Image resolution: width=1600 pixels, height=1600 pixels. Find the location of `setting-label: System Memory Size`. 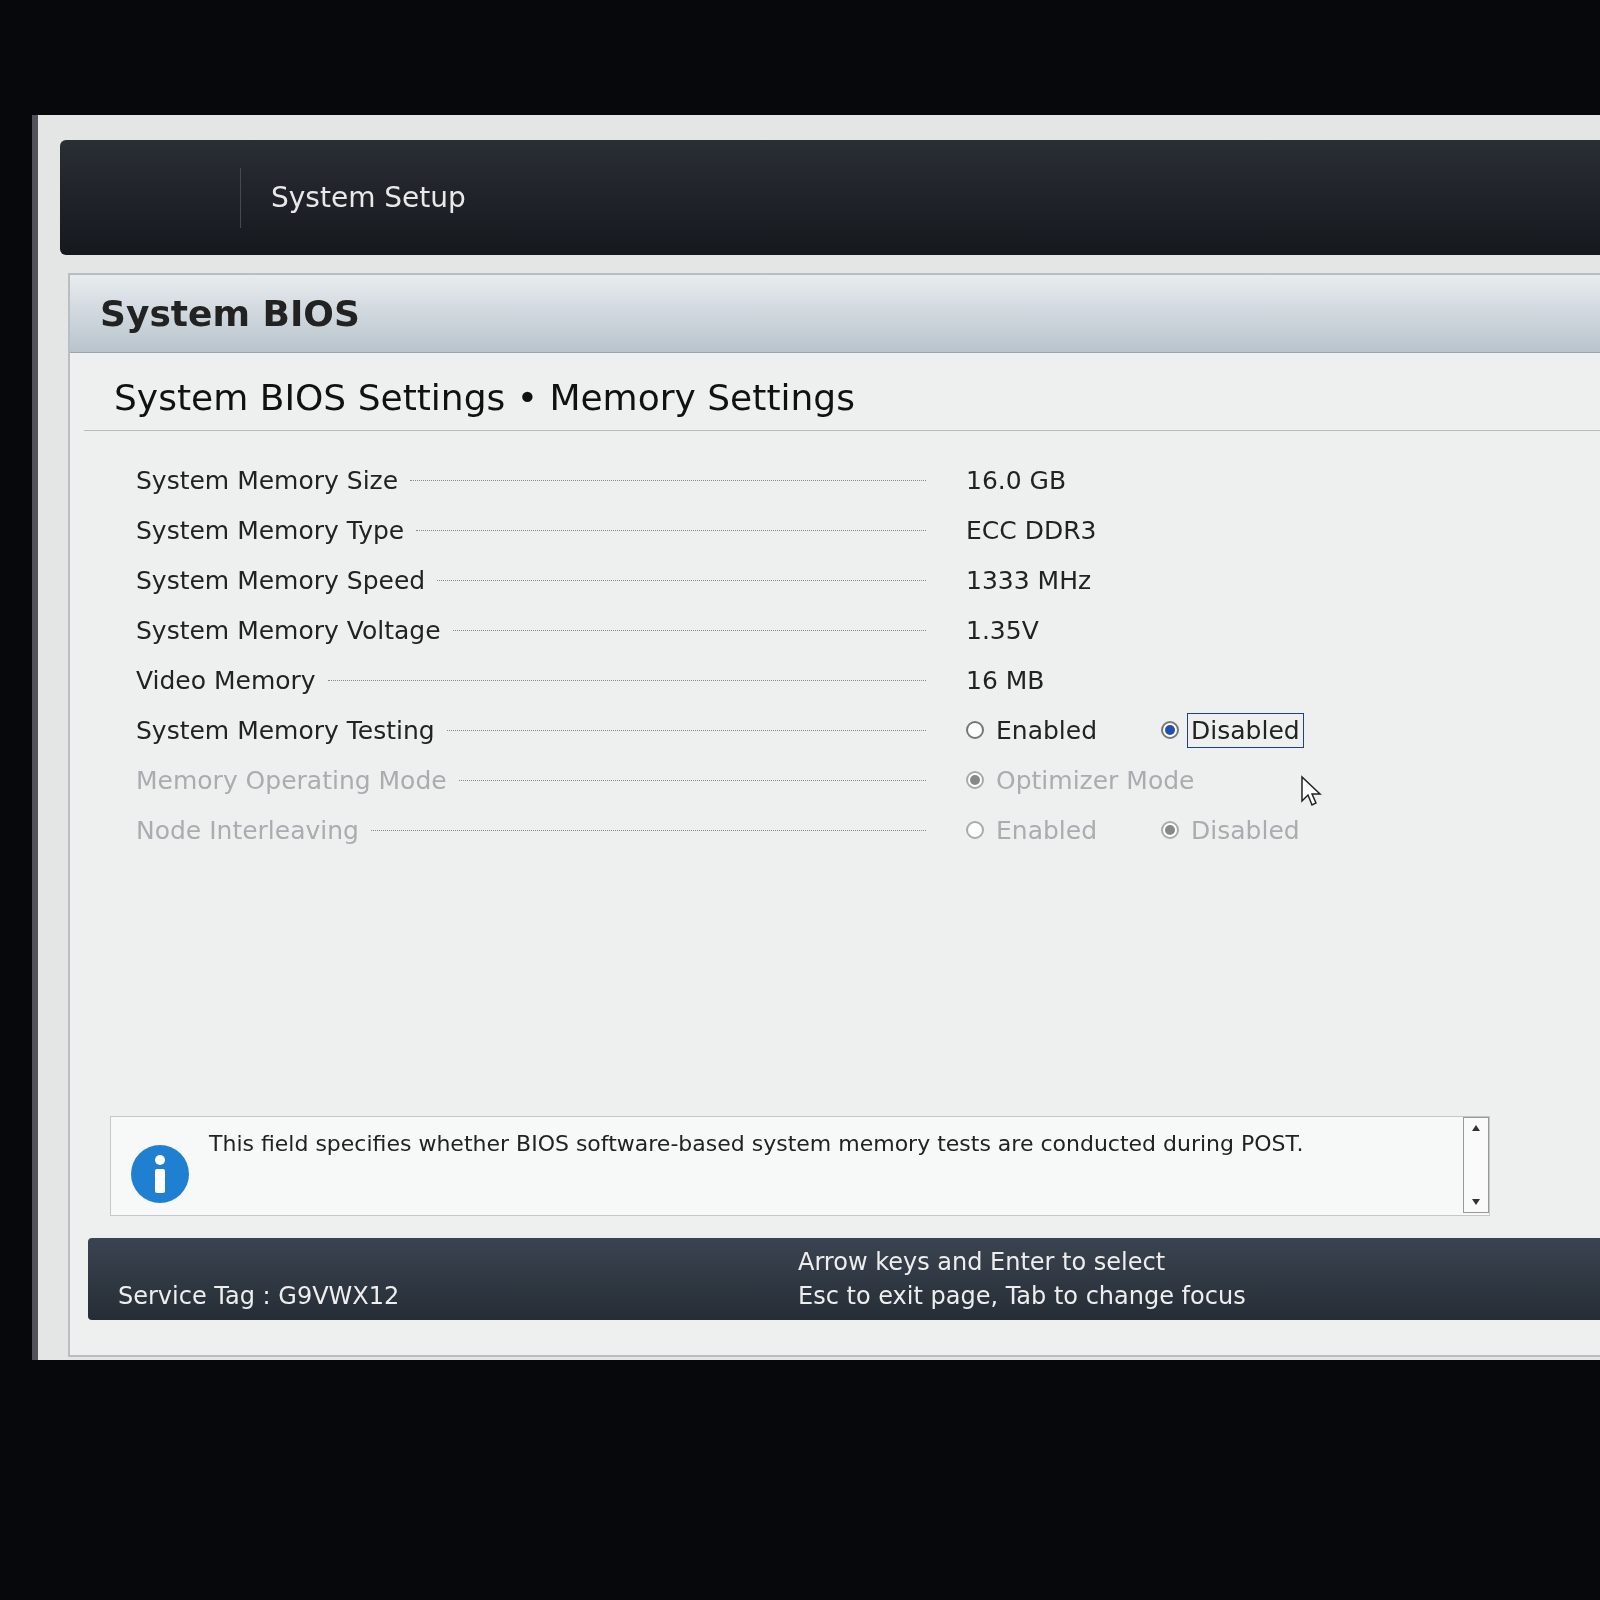

setting-label: System Memory Size is located at coordinates (267, 480).